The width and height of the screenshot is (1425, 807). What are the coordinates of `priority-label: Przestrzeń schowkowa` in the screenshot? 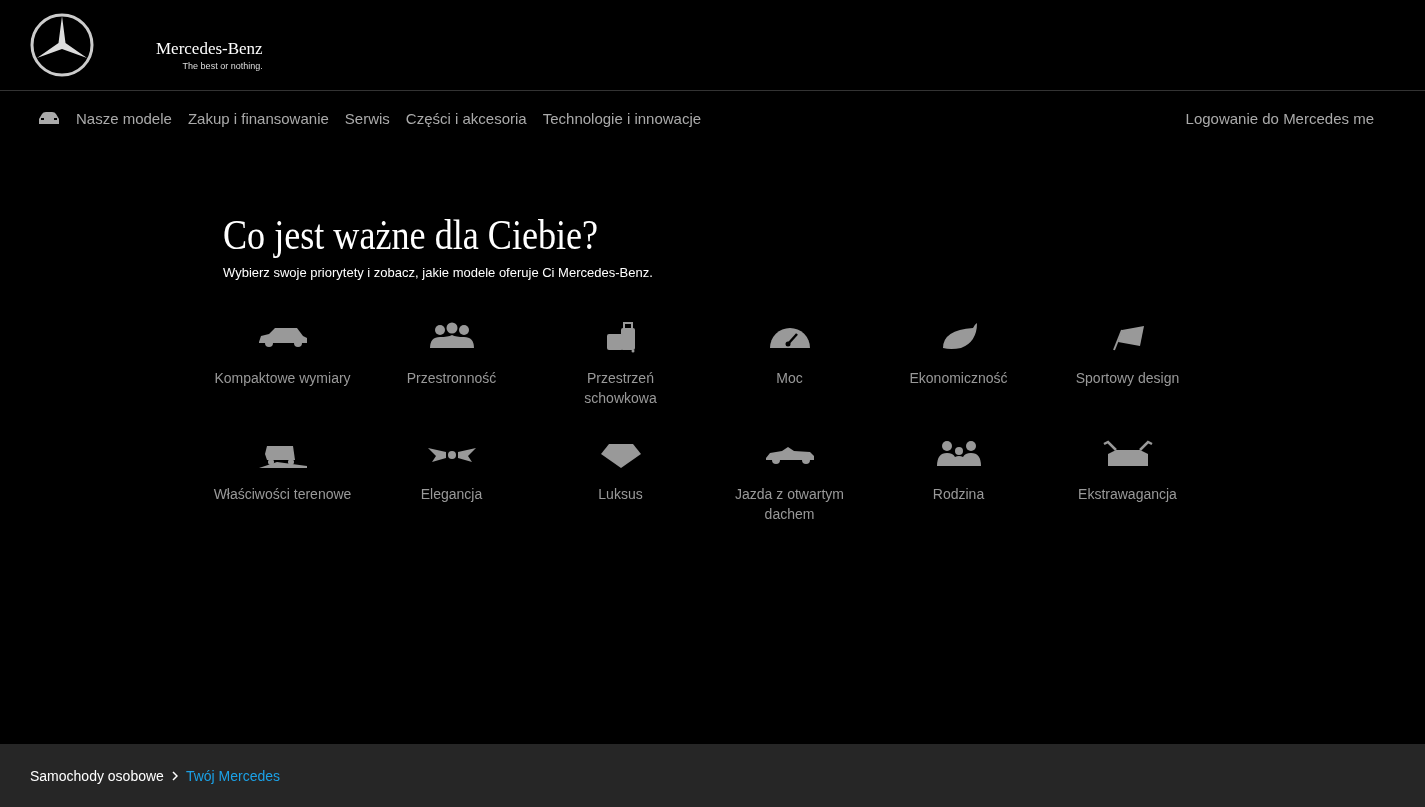 It's located at (620, 388).